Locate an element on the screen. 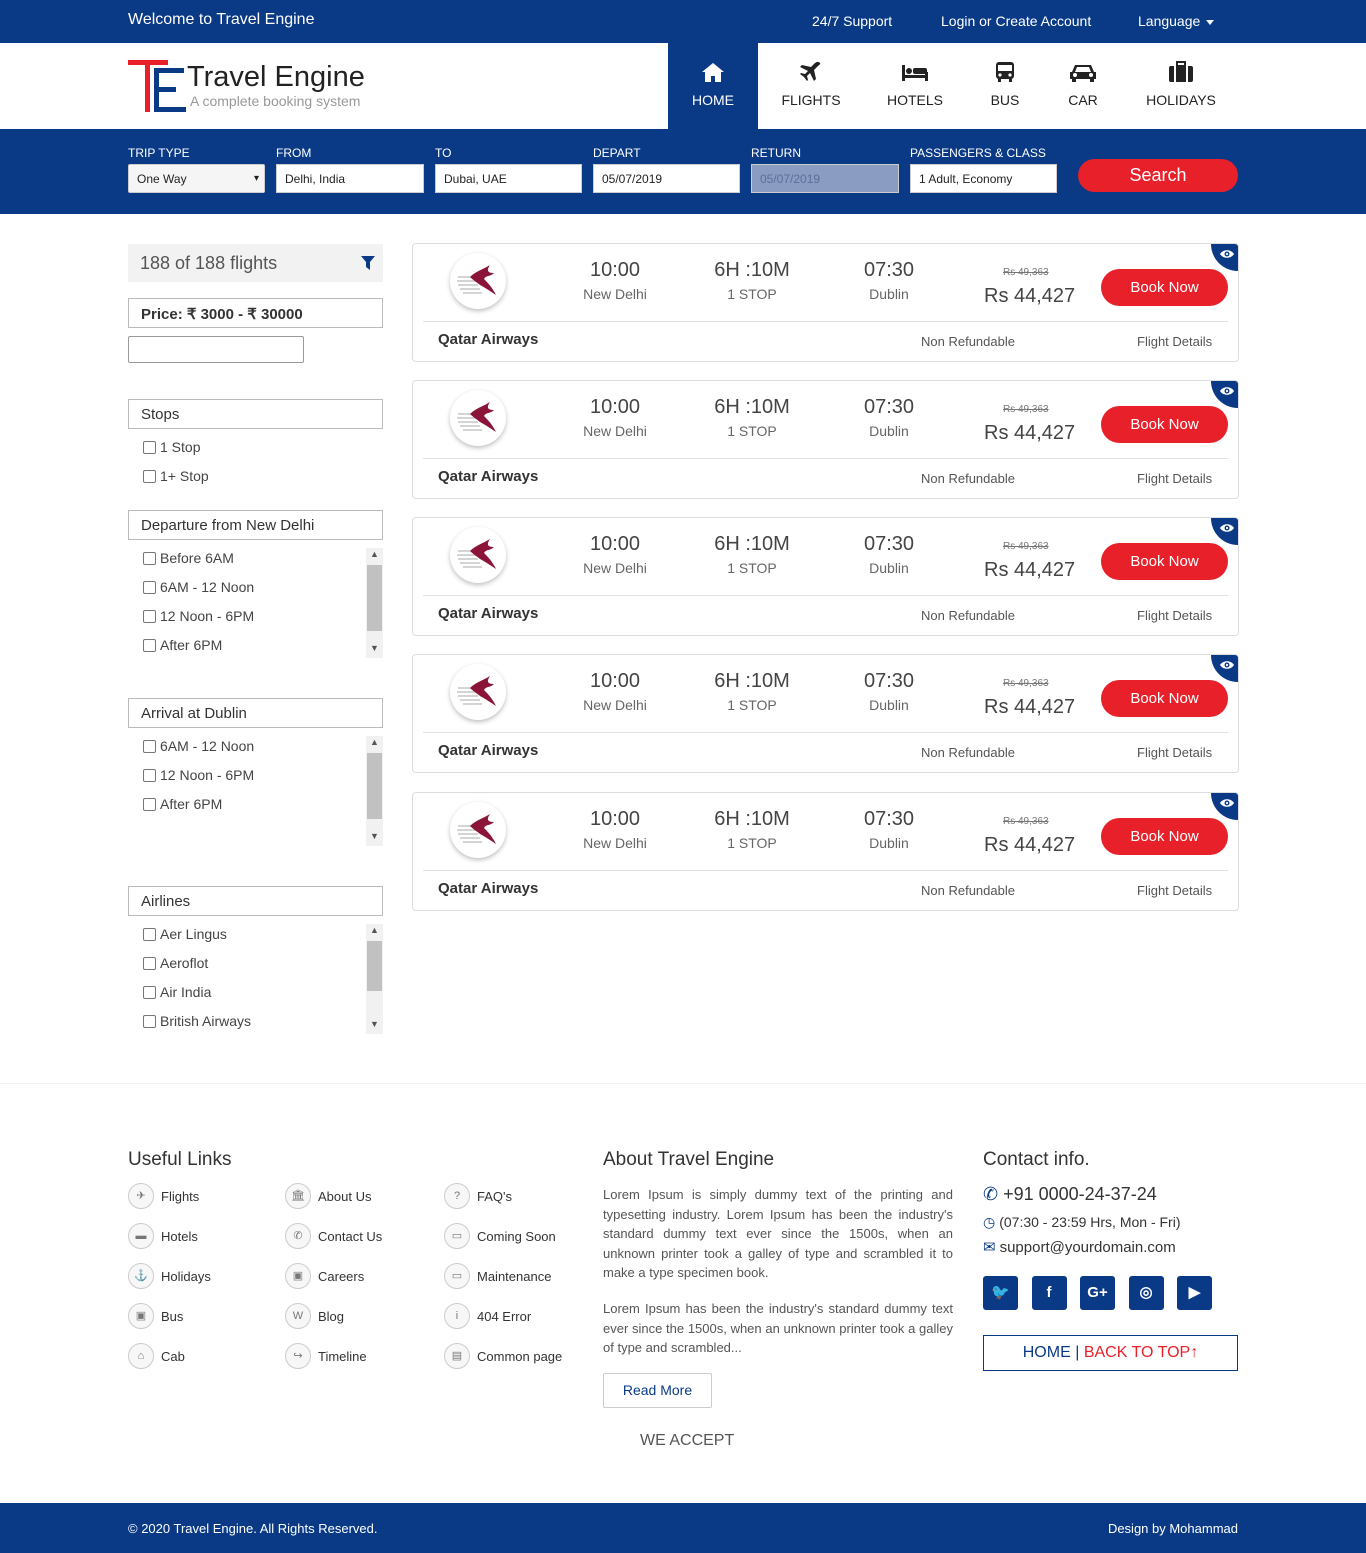 This screenshot has height=1553, width=1366. chevron-down-icon: ▾ is located at coordinates (256, 178).